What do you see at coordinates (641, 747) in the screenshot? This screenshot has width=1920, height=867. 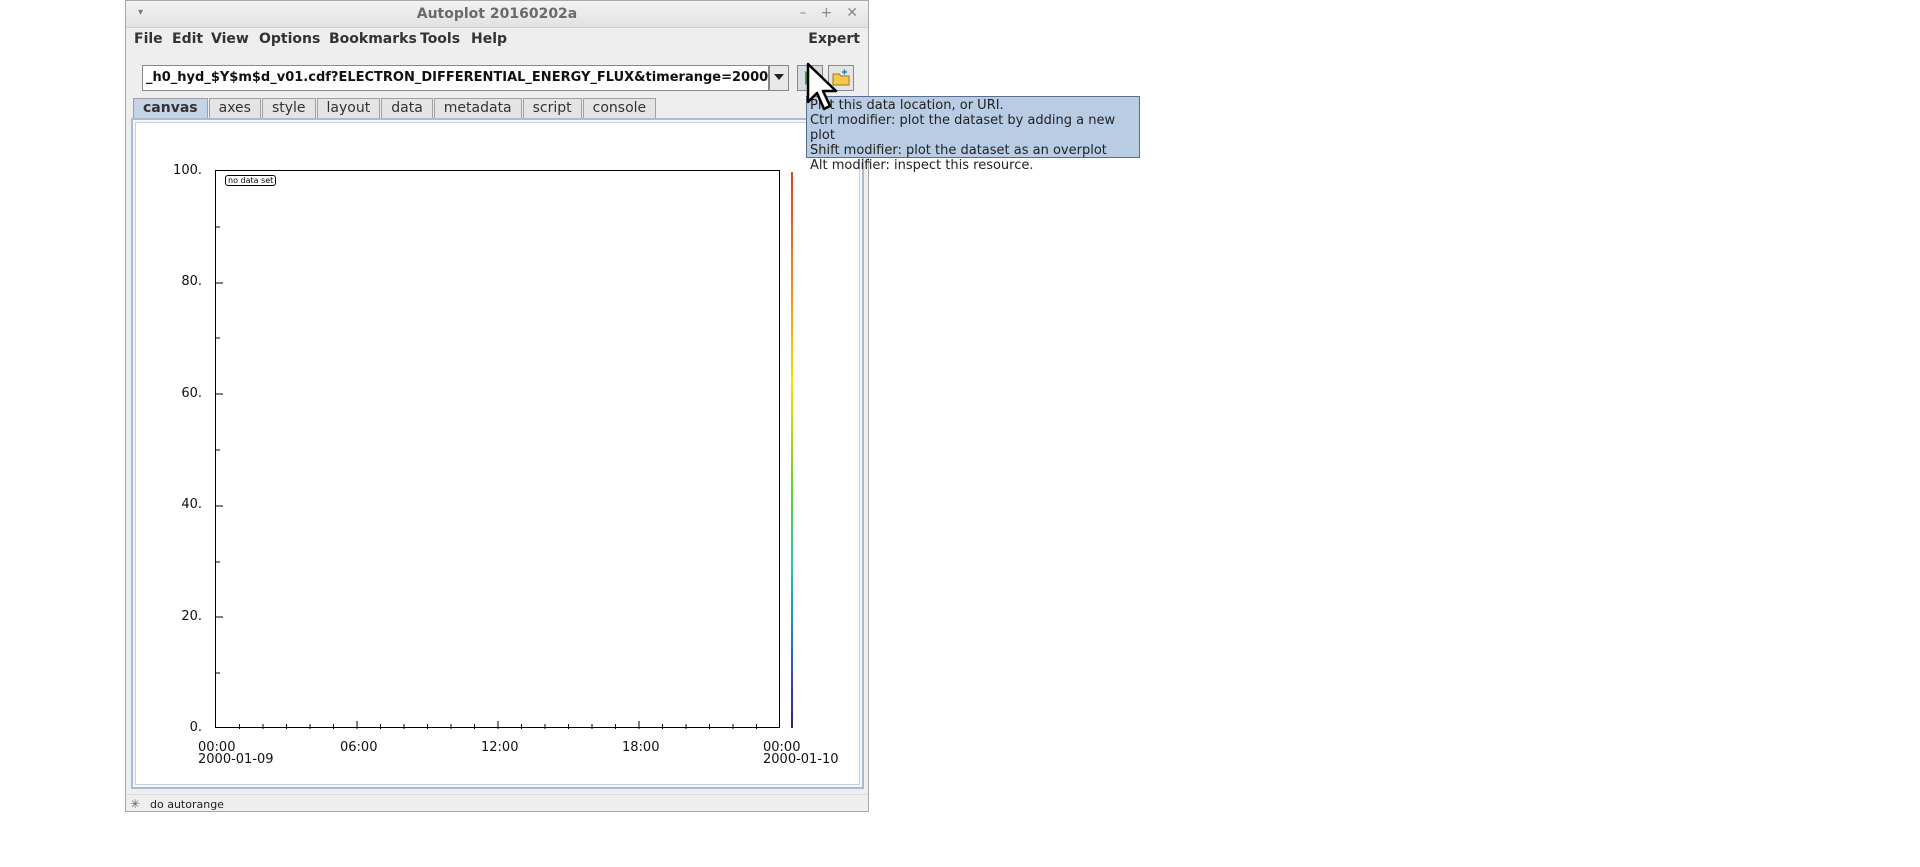 I see `x-tick-label: 18:00` at bounding box center [641, 747].